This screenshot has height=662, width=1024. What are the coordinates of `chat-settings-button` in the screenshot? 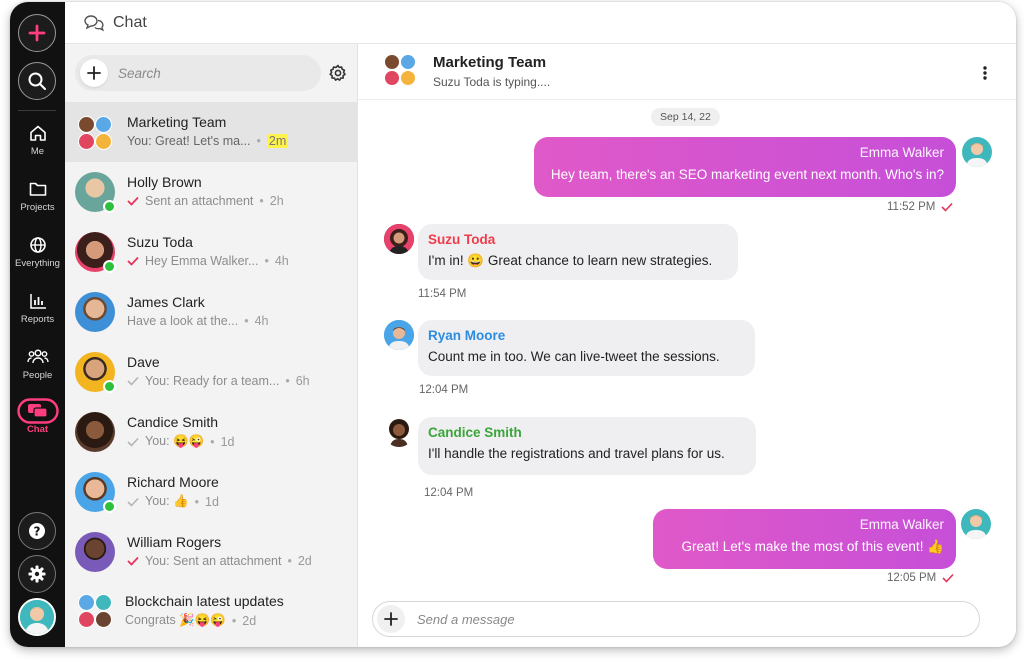 It's located at (339, 74).